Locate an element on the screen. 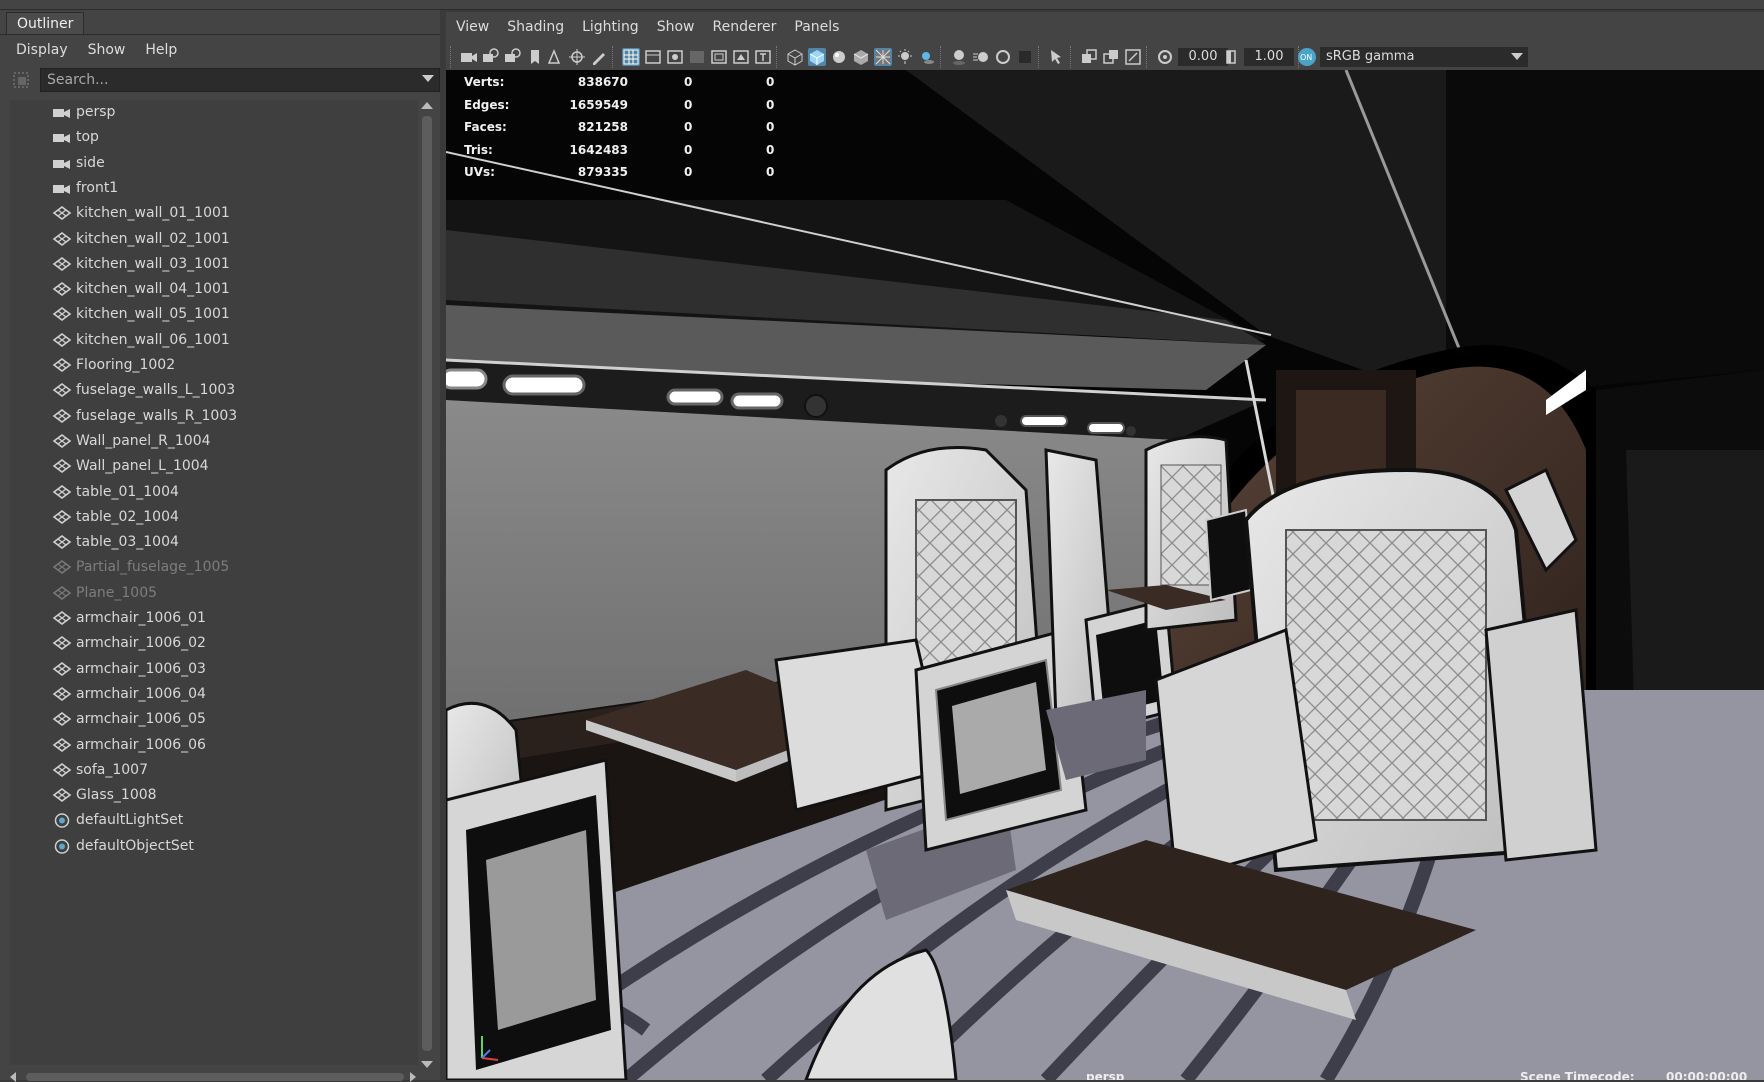 Image resolution: width=1764 pixels, height=1082 pixels. hud-value: 838670 is located at coordinates (602, 82).